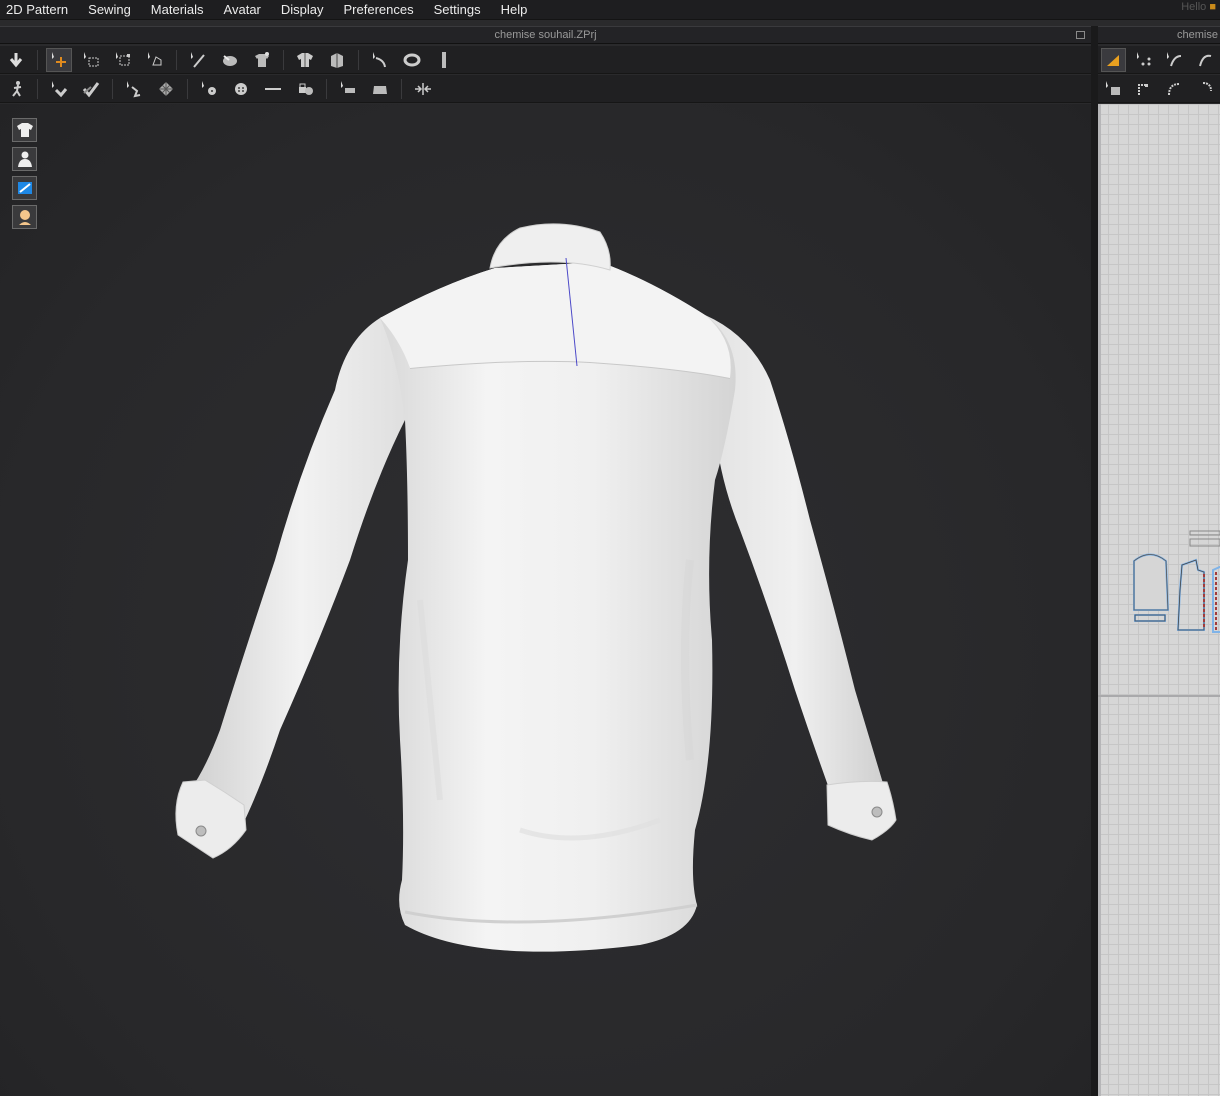 The image size is (1220, 1096). I want to click on edit-point-icon, so click(1144, 60).